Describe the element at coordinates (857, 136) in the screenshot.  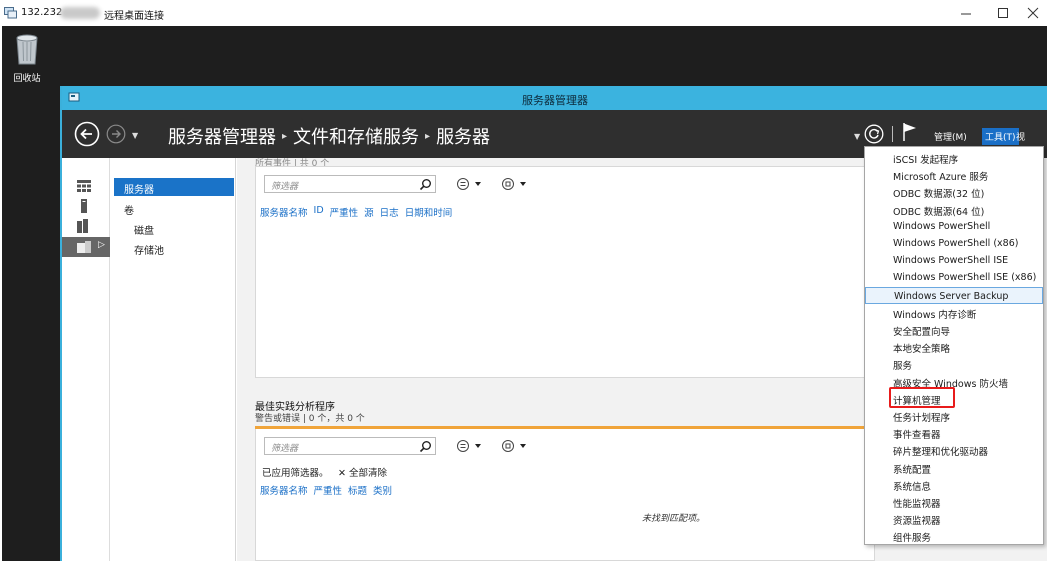
I see `refresh-dropdown-icon: ▼` at that location.